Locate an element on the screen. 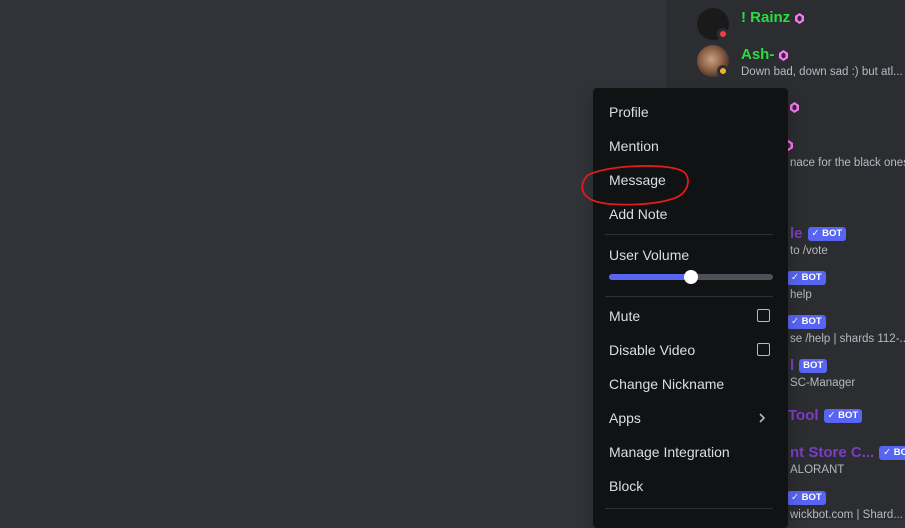 Image resolution: width=905 pixels, height=528 pixels. member-name-row: Tool ✓ BOT is located at coordinates (825, 415).